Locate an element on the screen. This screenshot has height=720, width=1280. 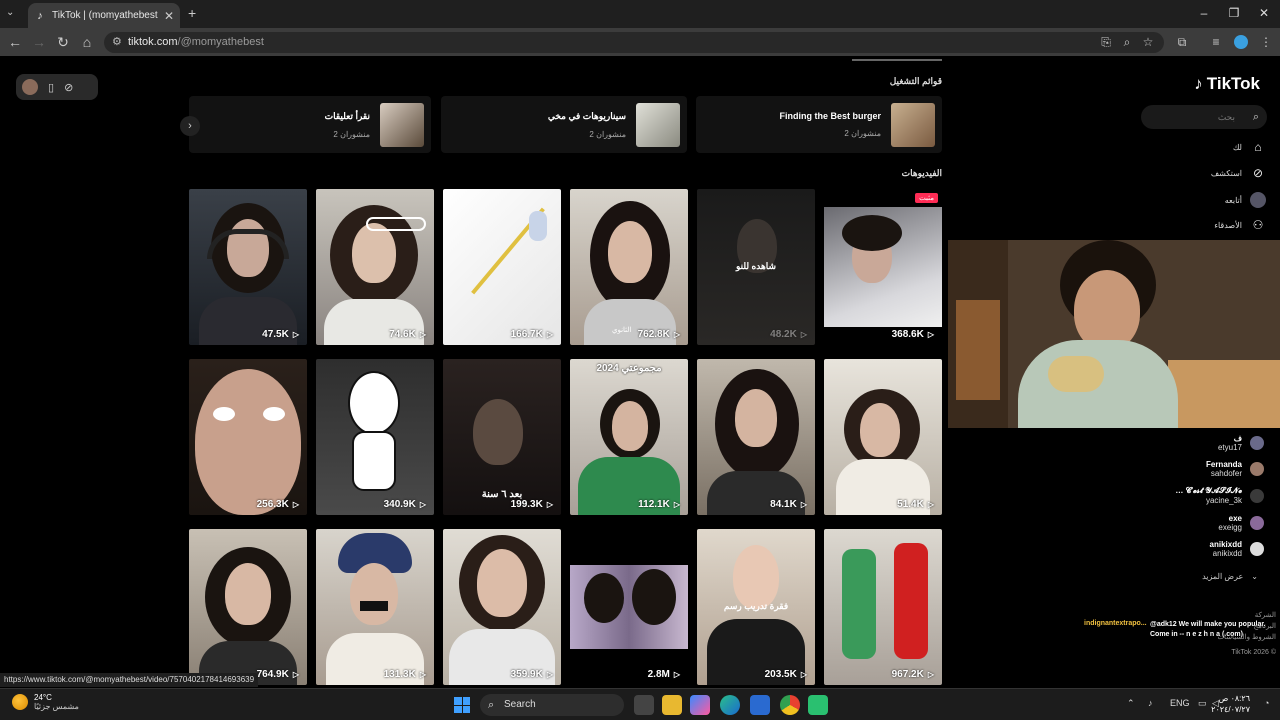
install-app-icon: ⎘ is located at coordinates (1106, 42).